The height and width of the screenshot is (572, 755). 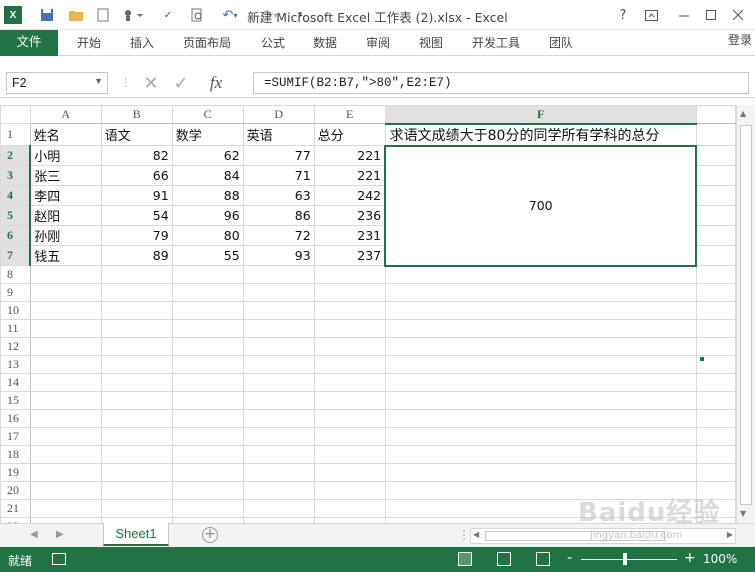 I want to click on cell-e2: 221, so click(x=349, y=155).